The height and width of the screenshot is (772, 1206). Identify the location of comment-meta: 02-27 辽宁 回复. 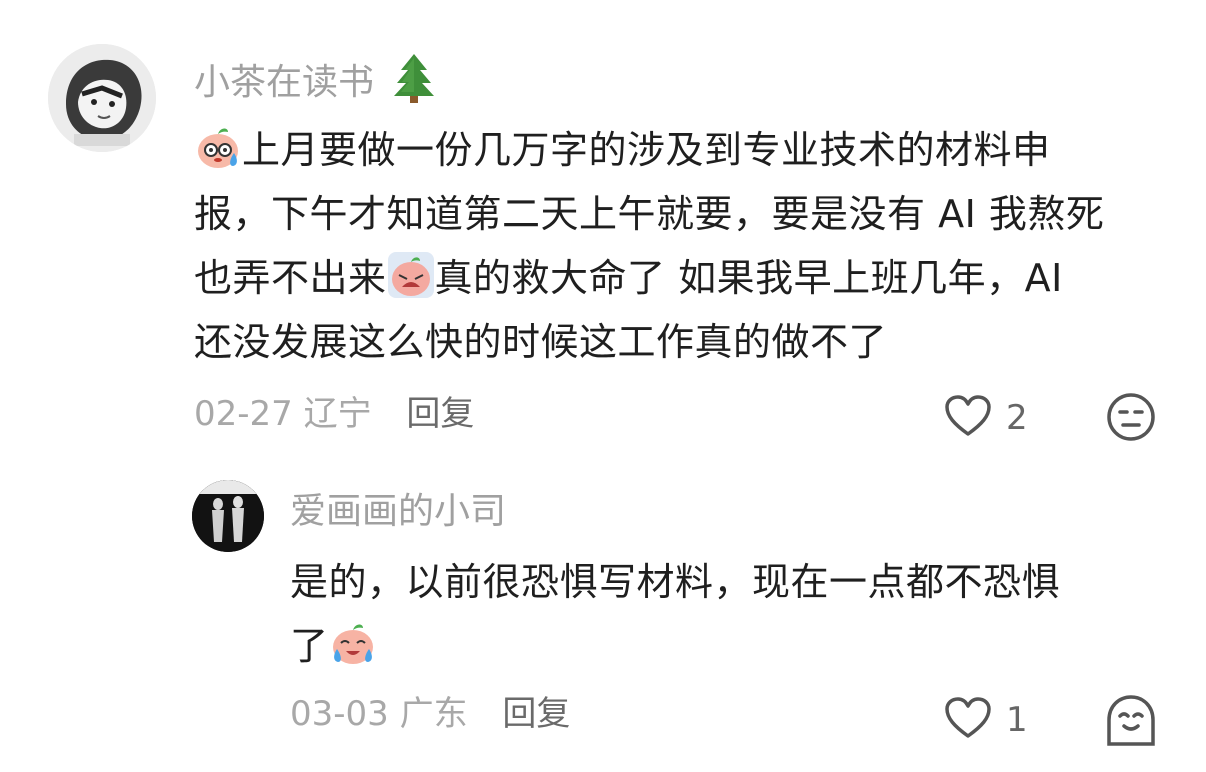
(334, 414).